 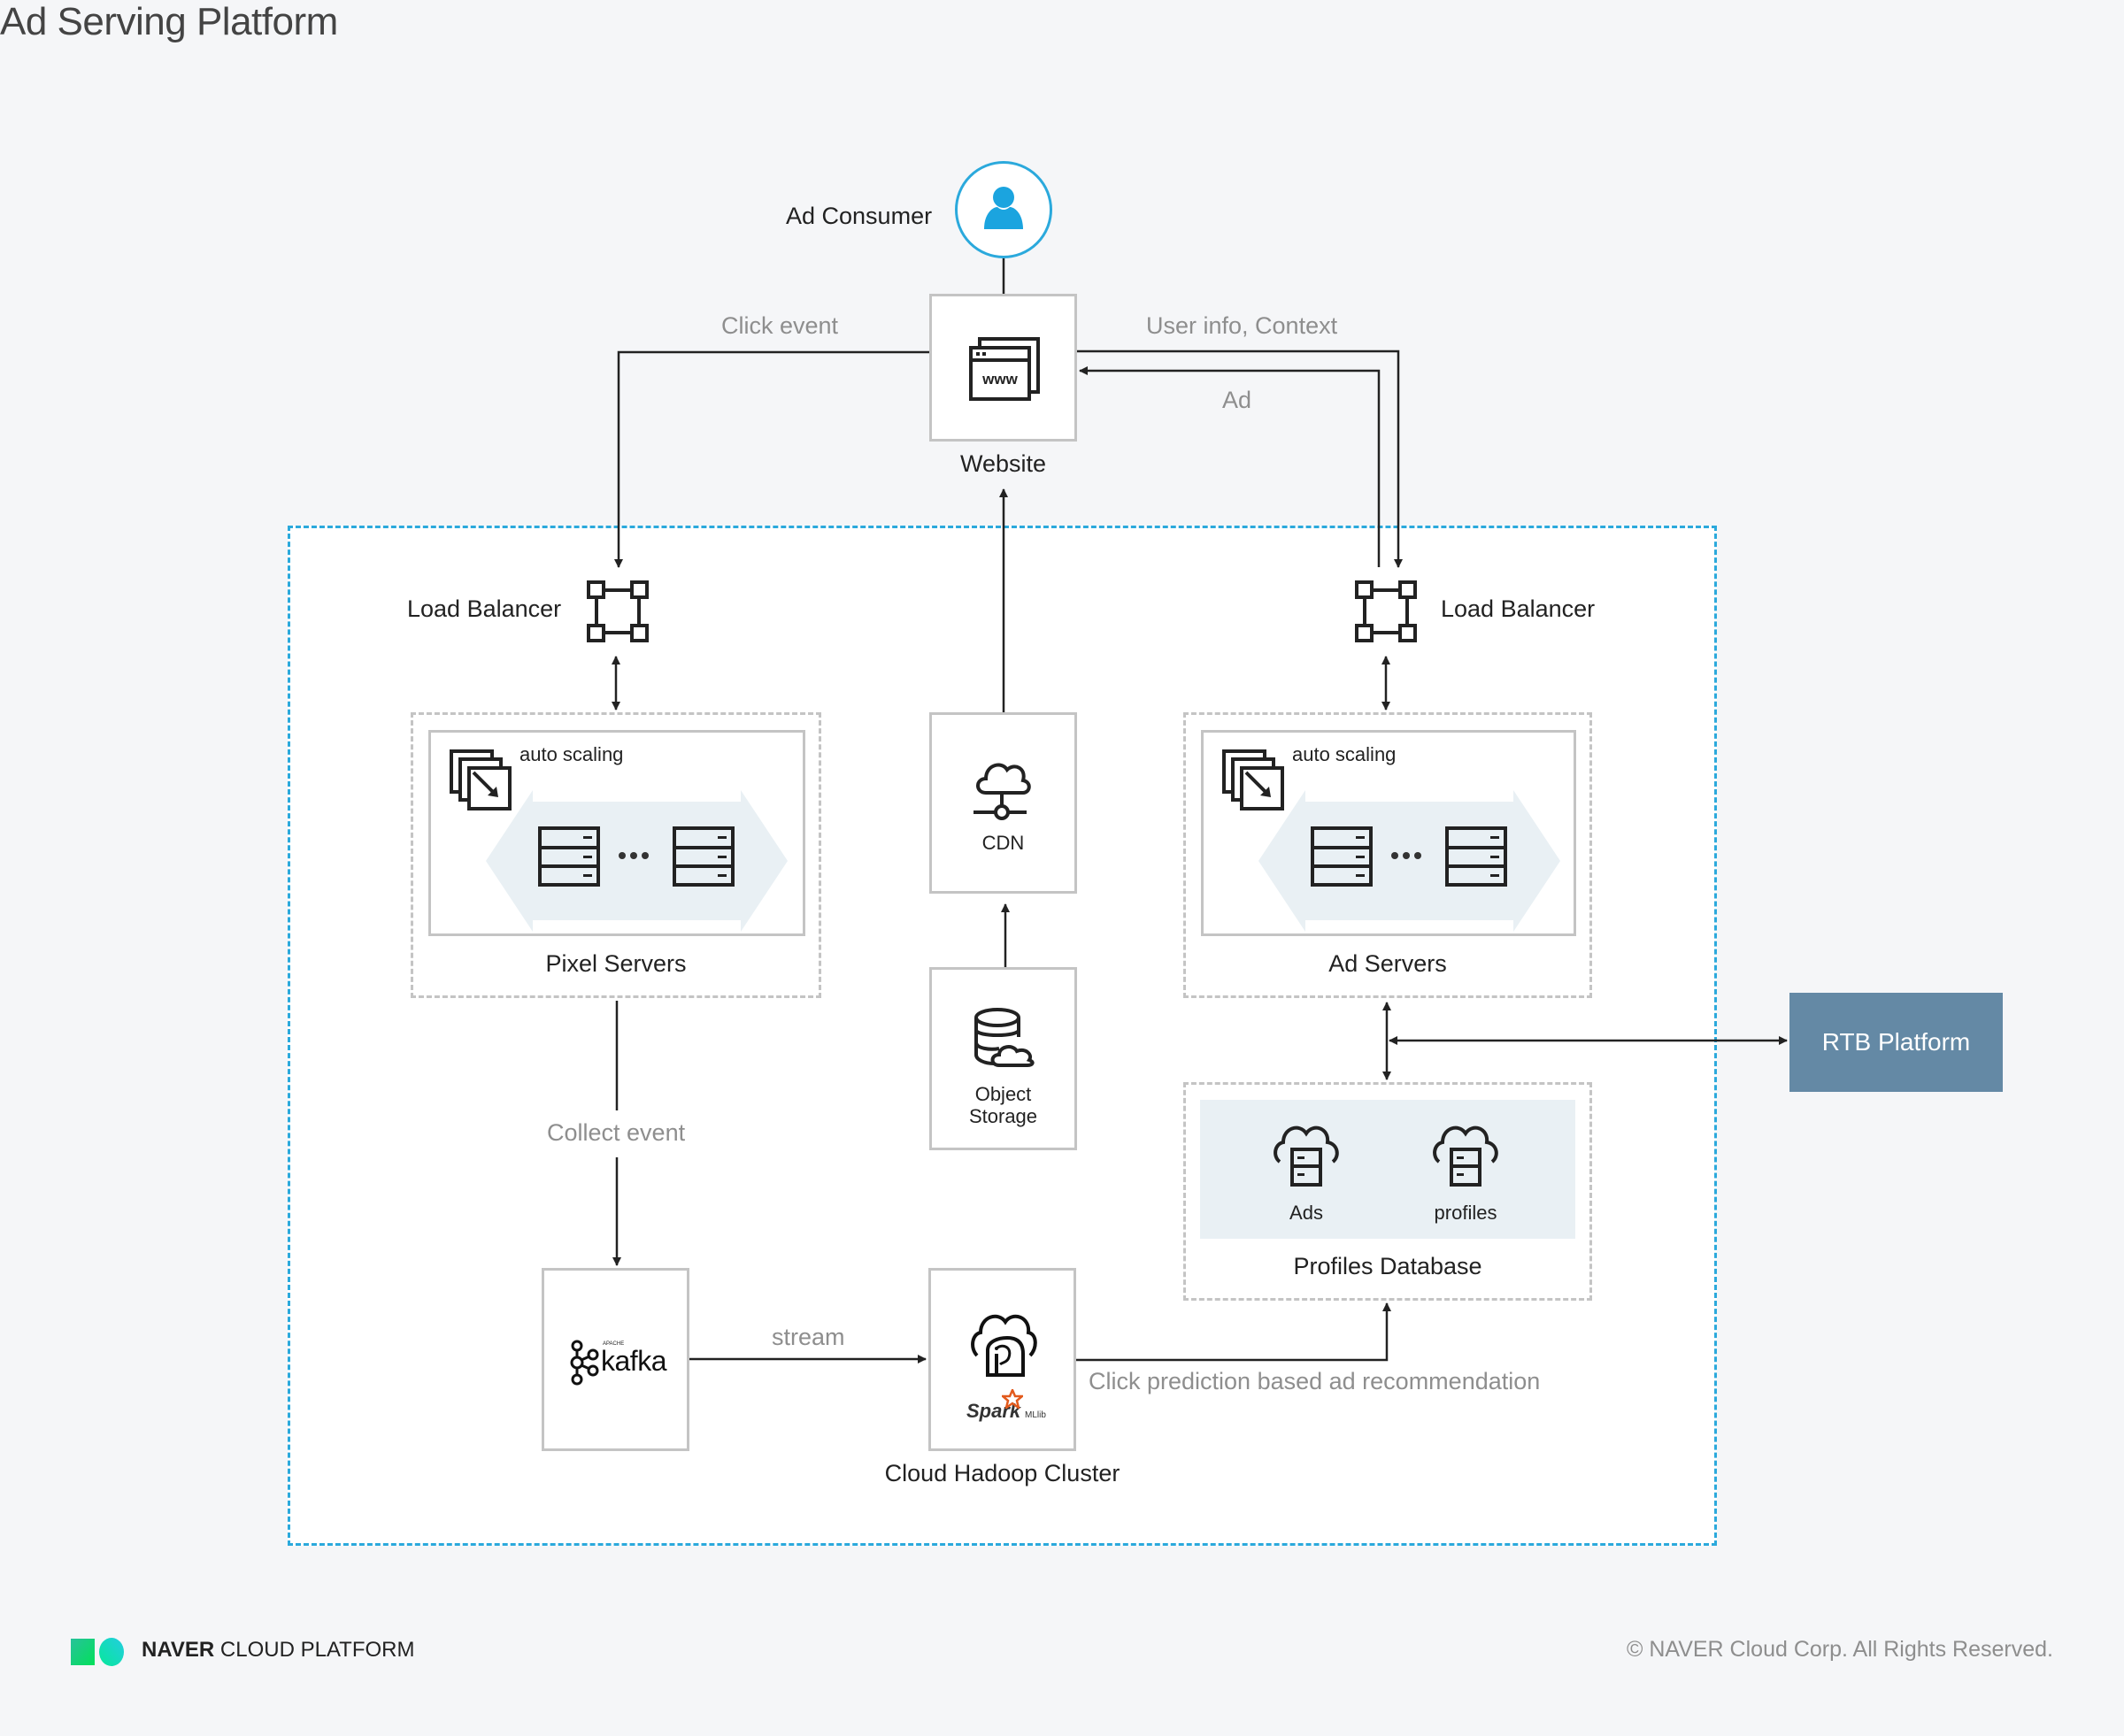 What do you see at coordinates (1004, 1345) in the screenshot?
I see `hadoop-elephant-cloud-icon` at bounding box center [1004, 1345].